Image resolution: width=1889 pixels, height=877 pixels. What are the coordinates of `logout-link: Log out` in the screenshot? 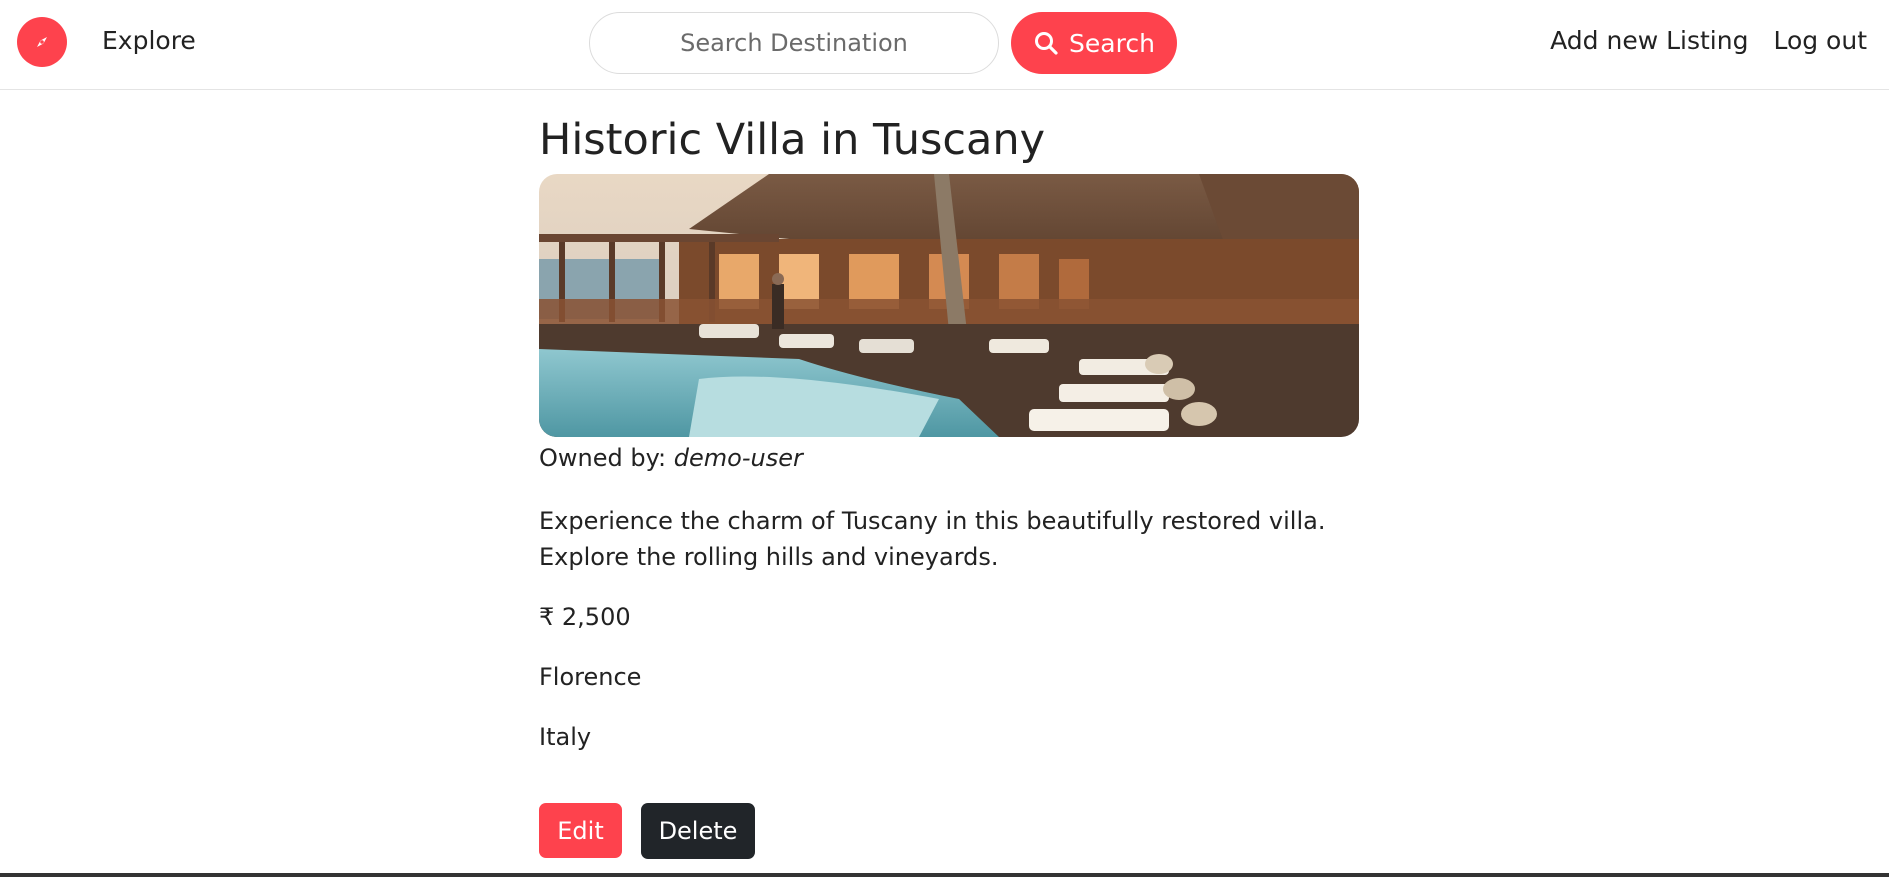 It's located at (1820, 40).